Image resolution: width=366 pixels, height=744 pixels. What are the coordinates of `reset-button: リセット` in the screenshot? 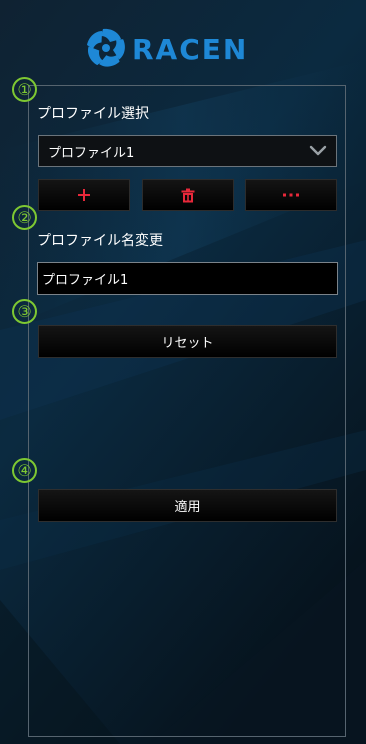 It's located at (187, 341).